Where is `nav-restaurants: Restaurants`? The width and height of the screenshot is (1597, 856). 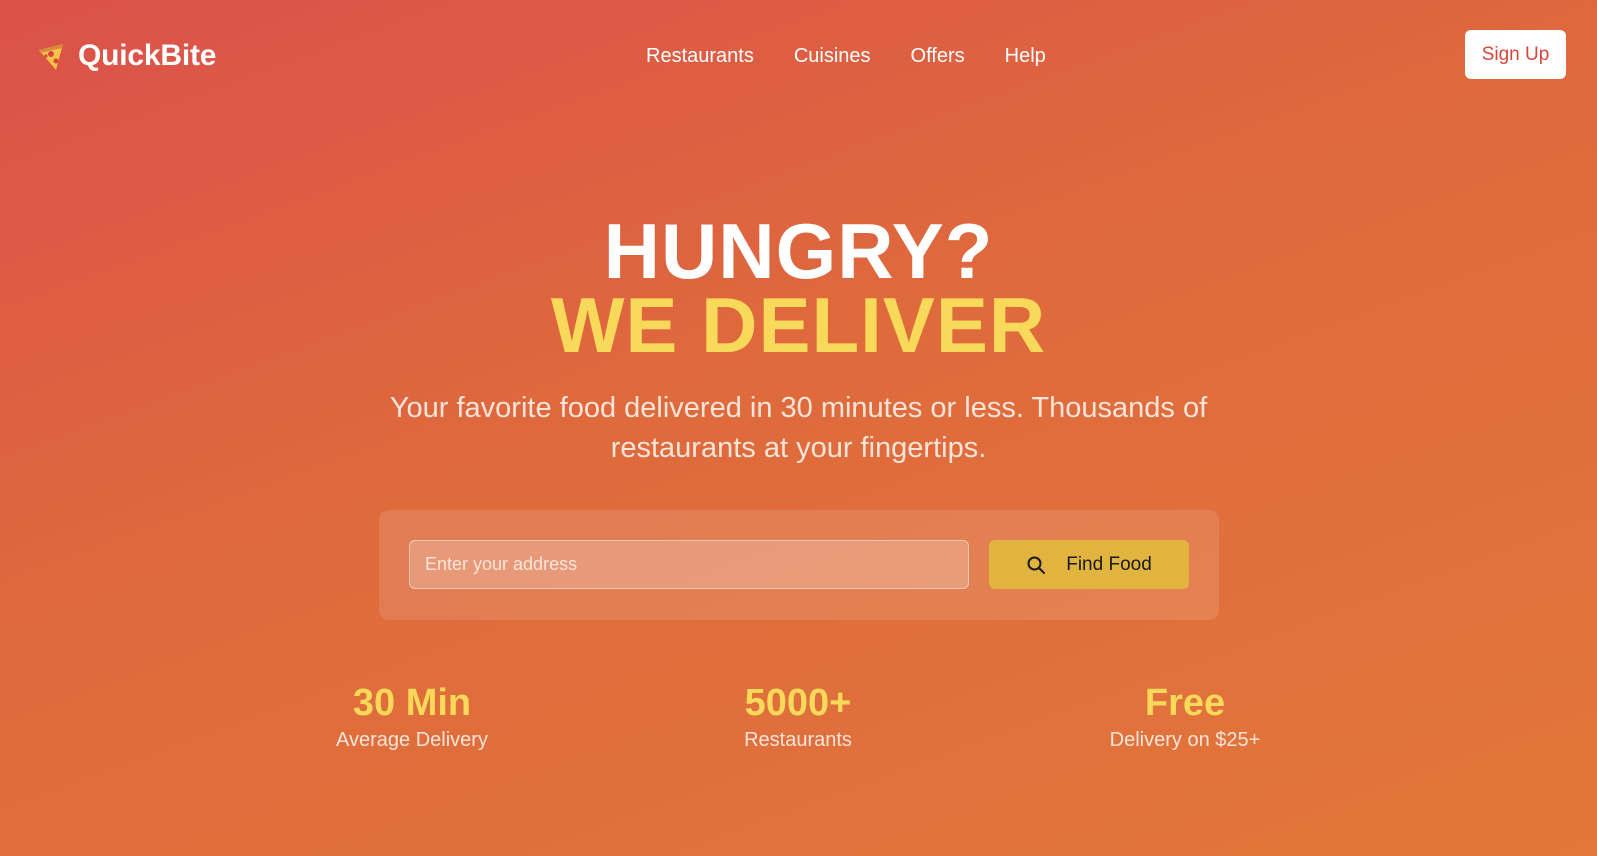
nav-restaurants: Restaurants is located at coordinates (700, 56).